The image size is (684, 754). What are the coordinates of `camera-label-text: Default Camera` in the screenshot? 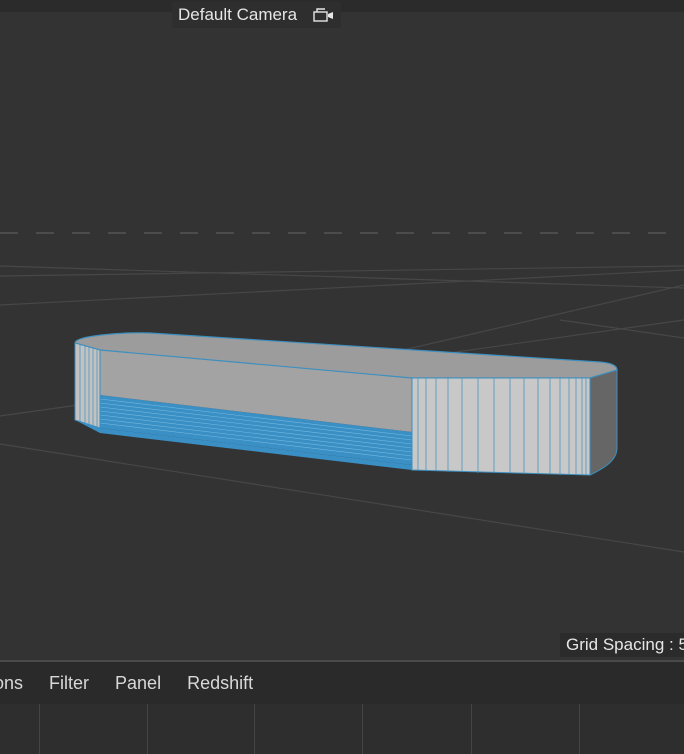 It's located at (238, 14).